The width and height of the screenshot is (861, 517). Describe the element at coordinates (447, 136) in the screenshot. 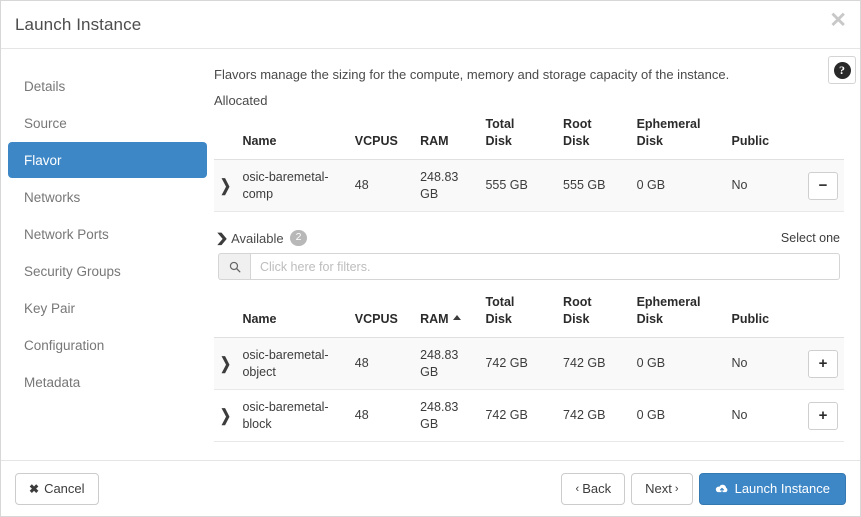

I see `header-ram: RAM` at that location.